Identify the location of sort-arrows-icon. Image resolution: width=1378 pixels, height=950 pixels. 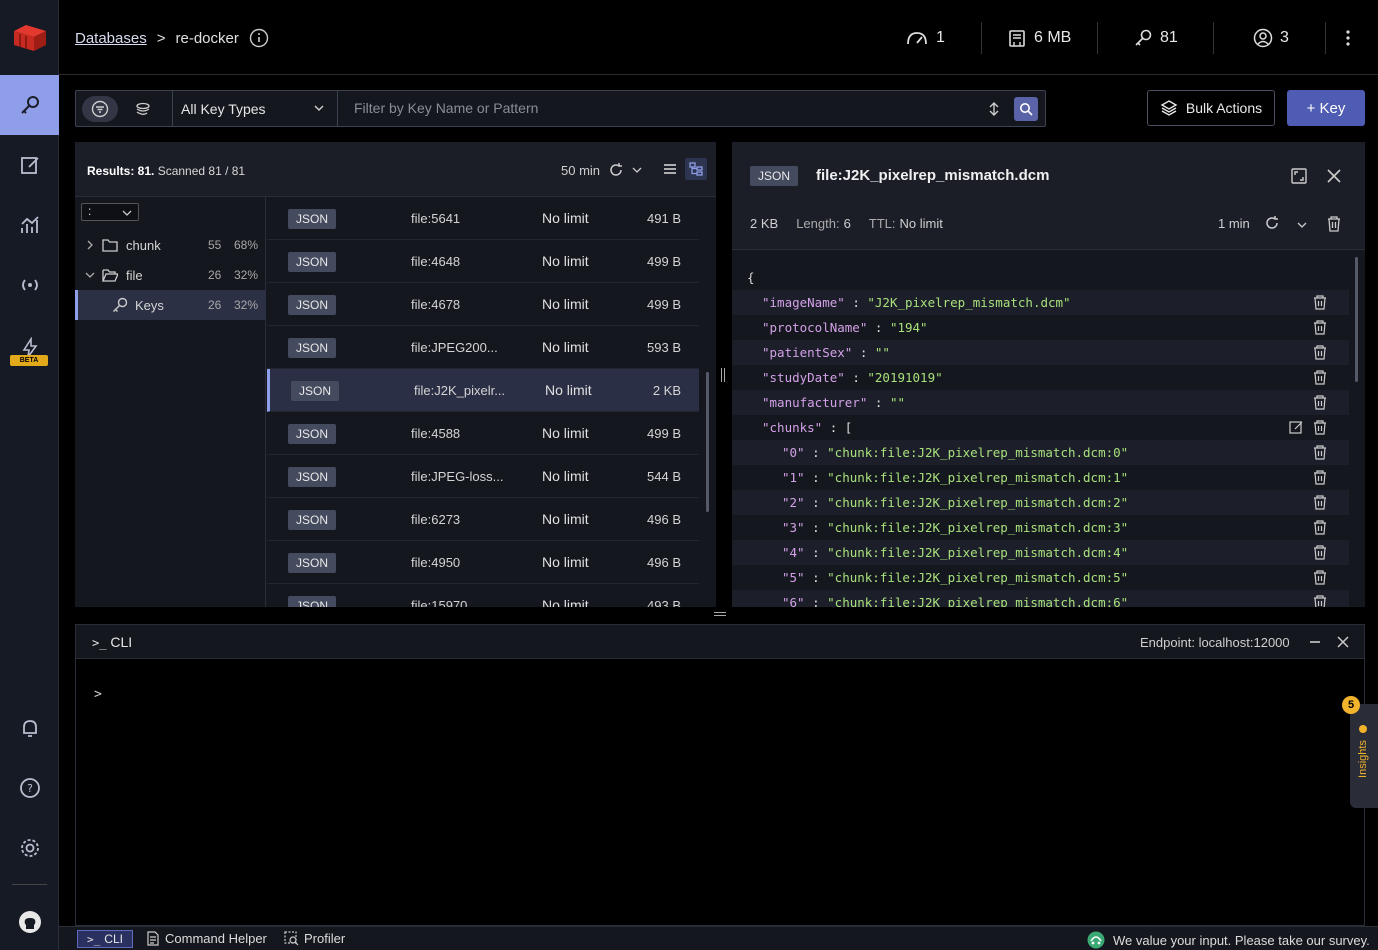
(994, 109).